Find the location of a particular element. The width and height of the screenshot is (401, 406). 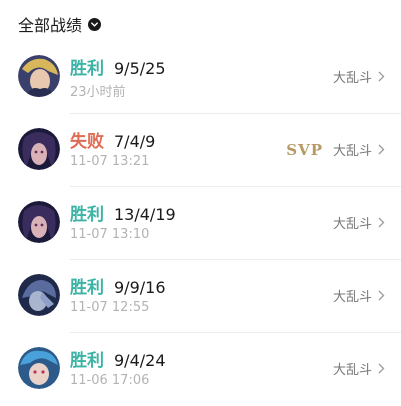

page-title: 全部战绩 is located at coordinates (50, 25).